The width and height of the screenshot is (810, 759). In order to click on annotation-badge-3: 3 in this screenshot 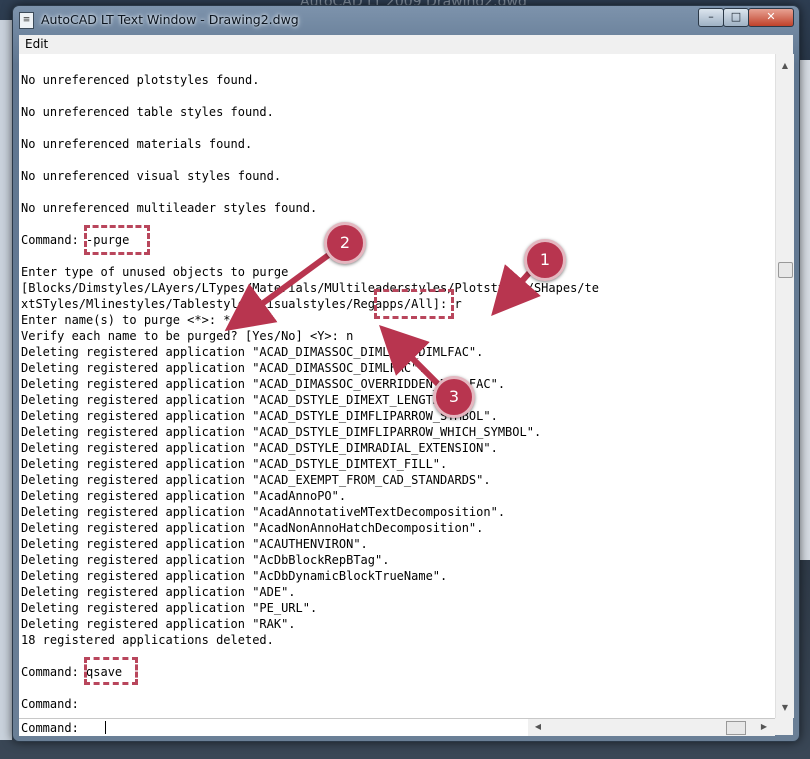, I will do `click(454, 397)`.